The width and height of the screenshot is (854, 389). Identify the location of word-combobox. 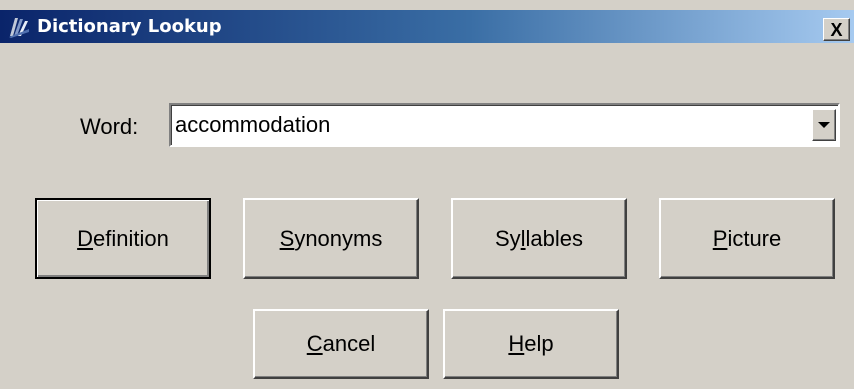
(504, 125).